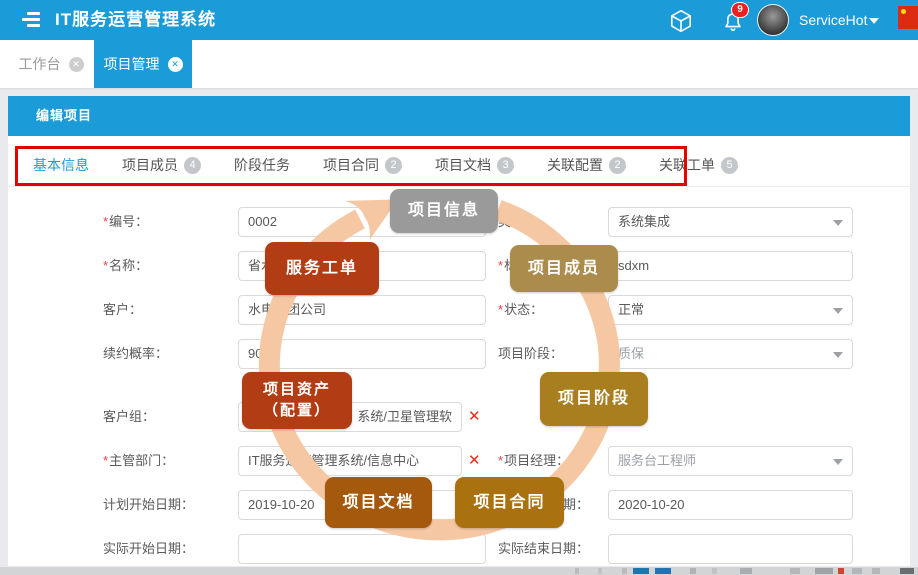 The height and width of the screenshot is (575, 918). Describe the element at coordinates (404, 416) in the screenshot. I see `field-value: 系统/卫星管理软` at that location.